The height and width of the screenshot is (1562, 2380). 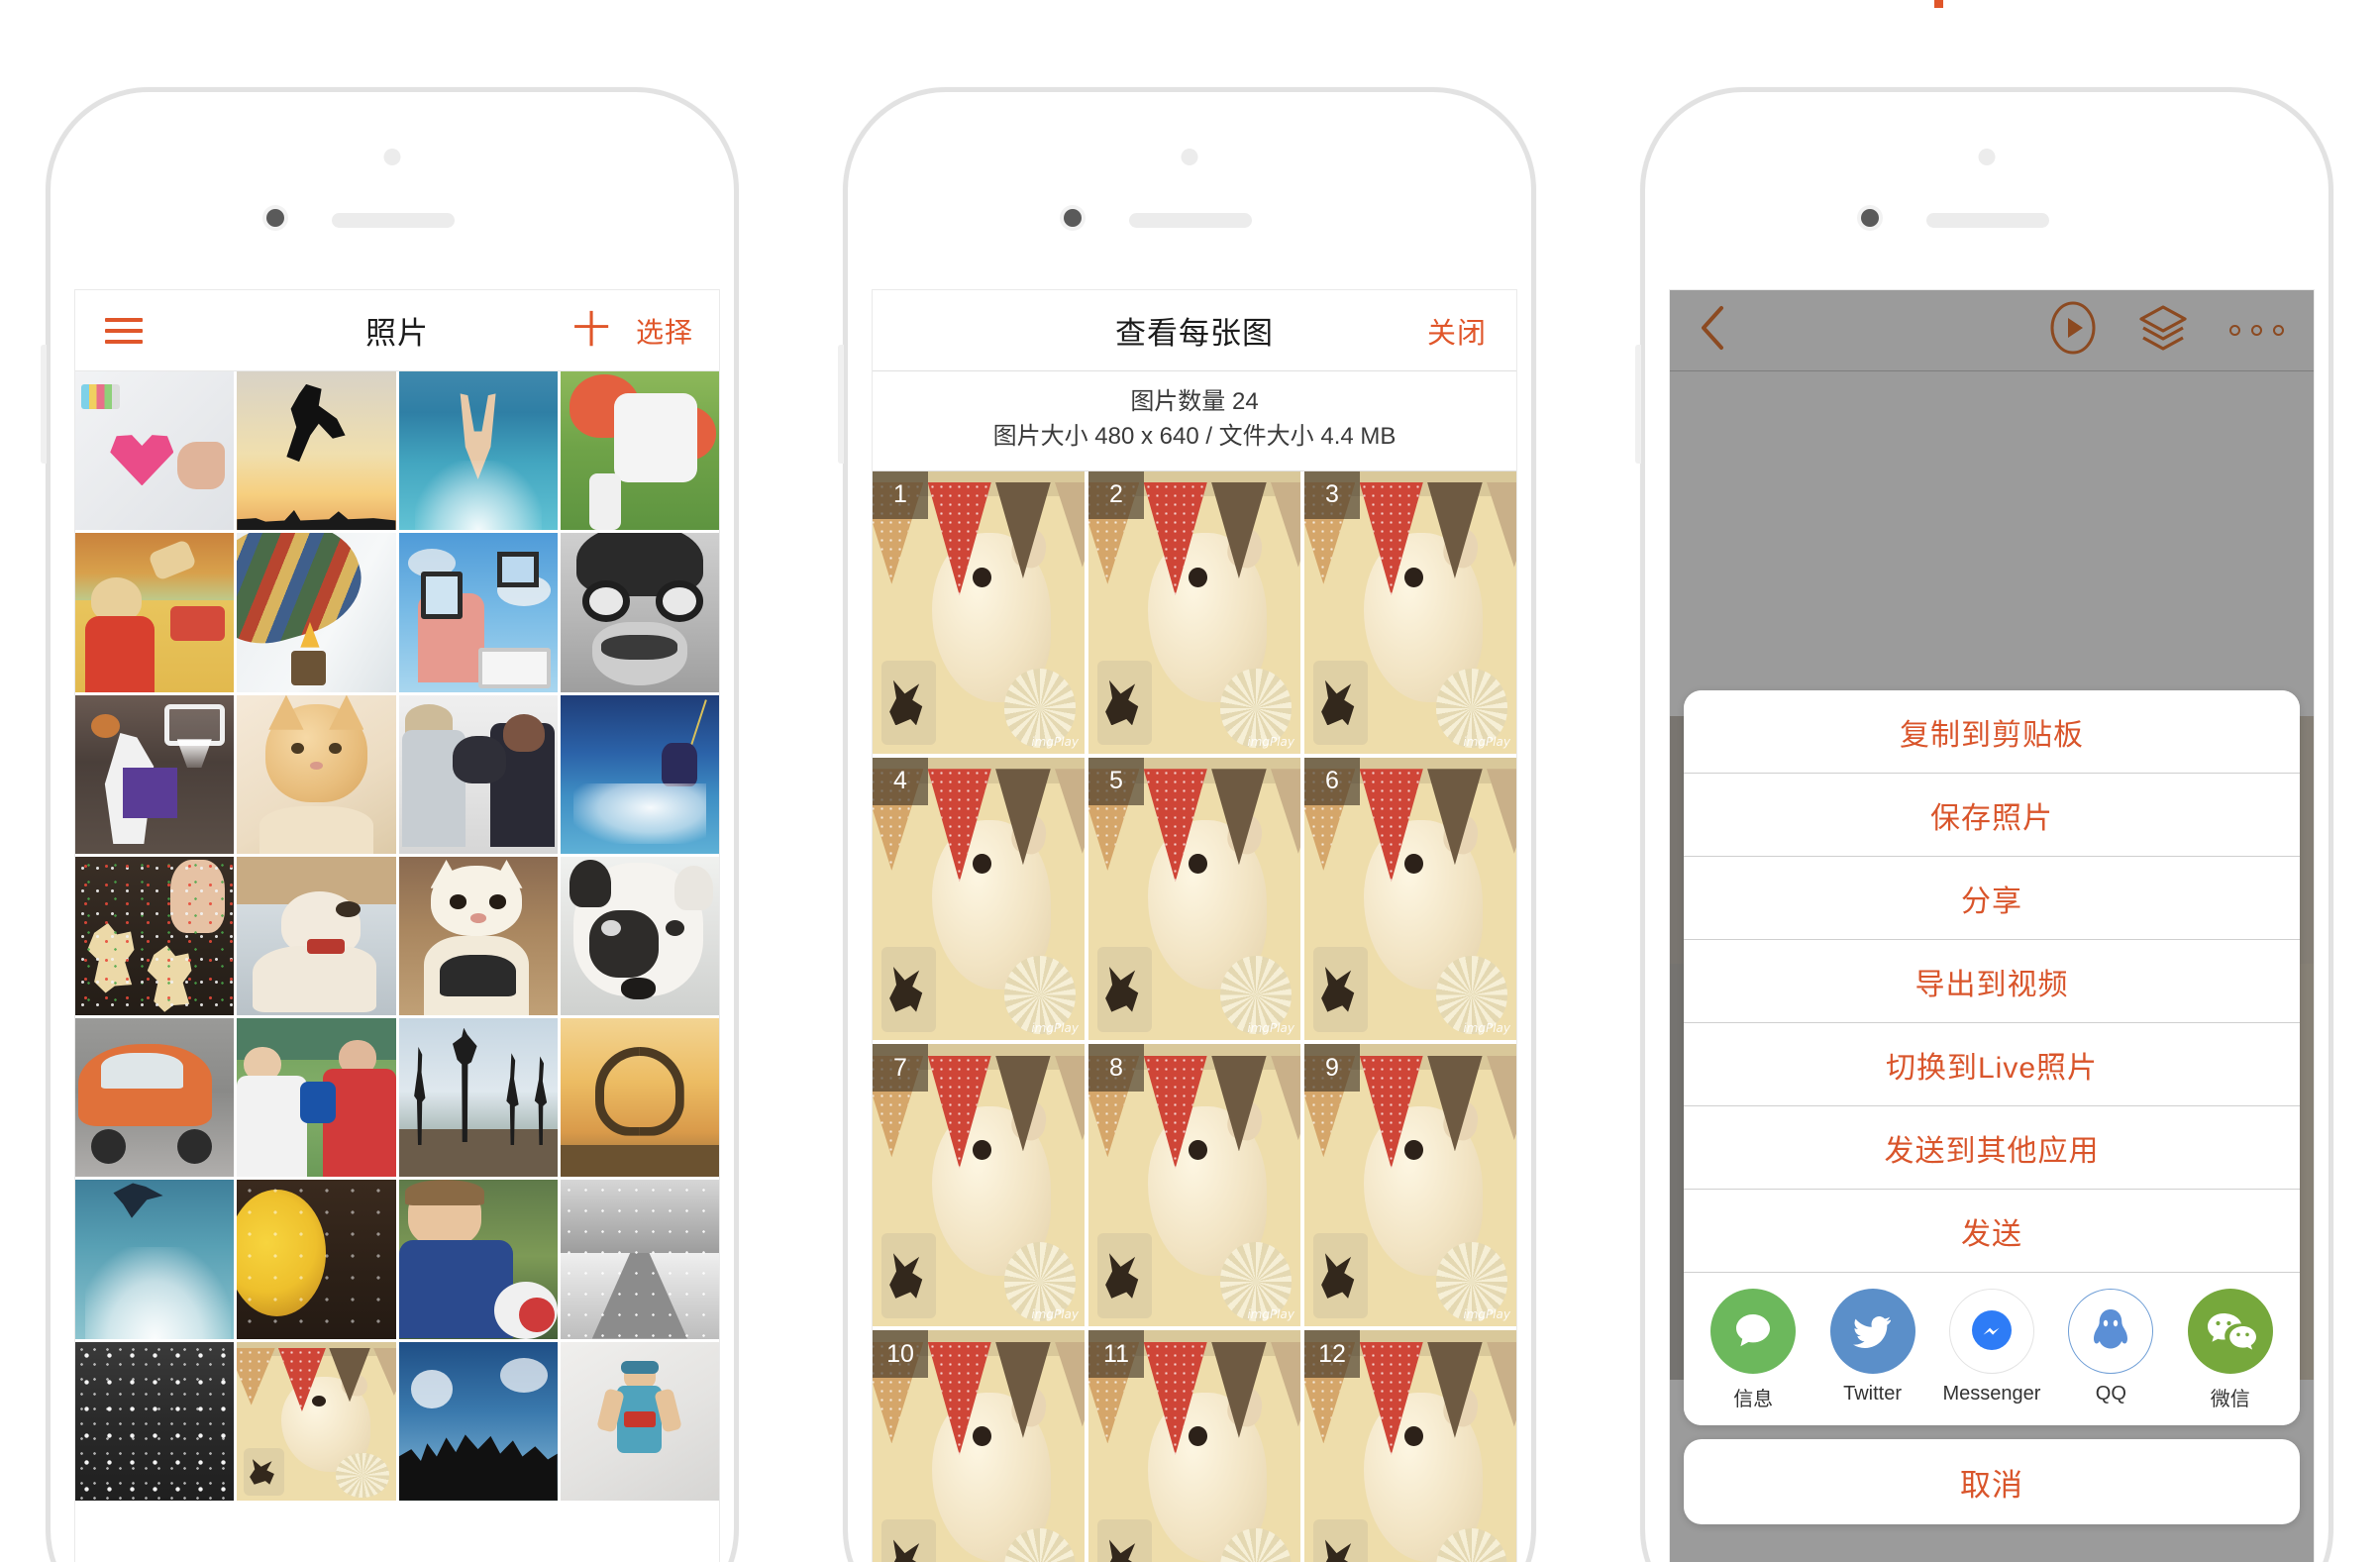 I want to click on qq-icon, so click(x=2111, y=1331).